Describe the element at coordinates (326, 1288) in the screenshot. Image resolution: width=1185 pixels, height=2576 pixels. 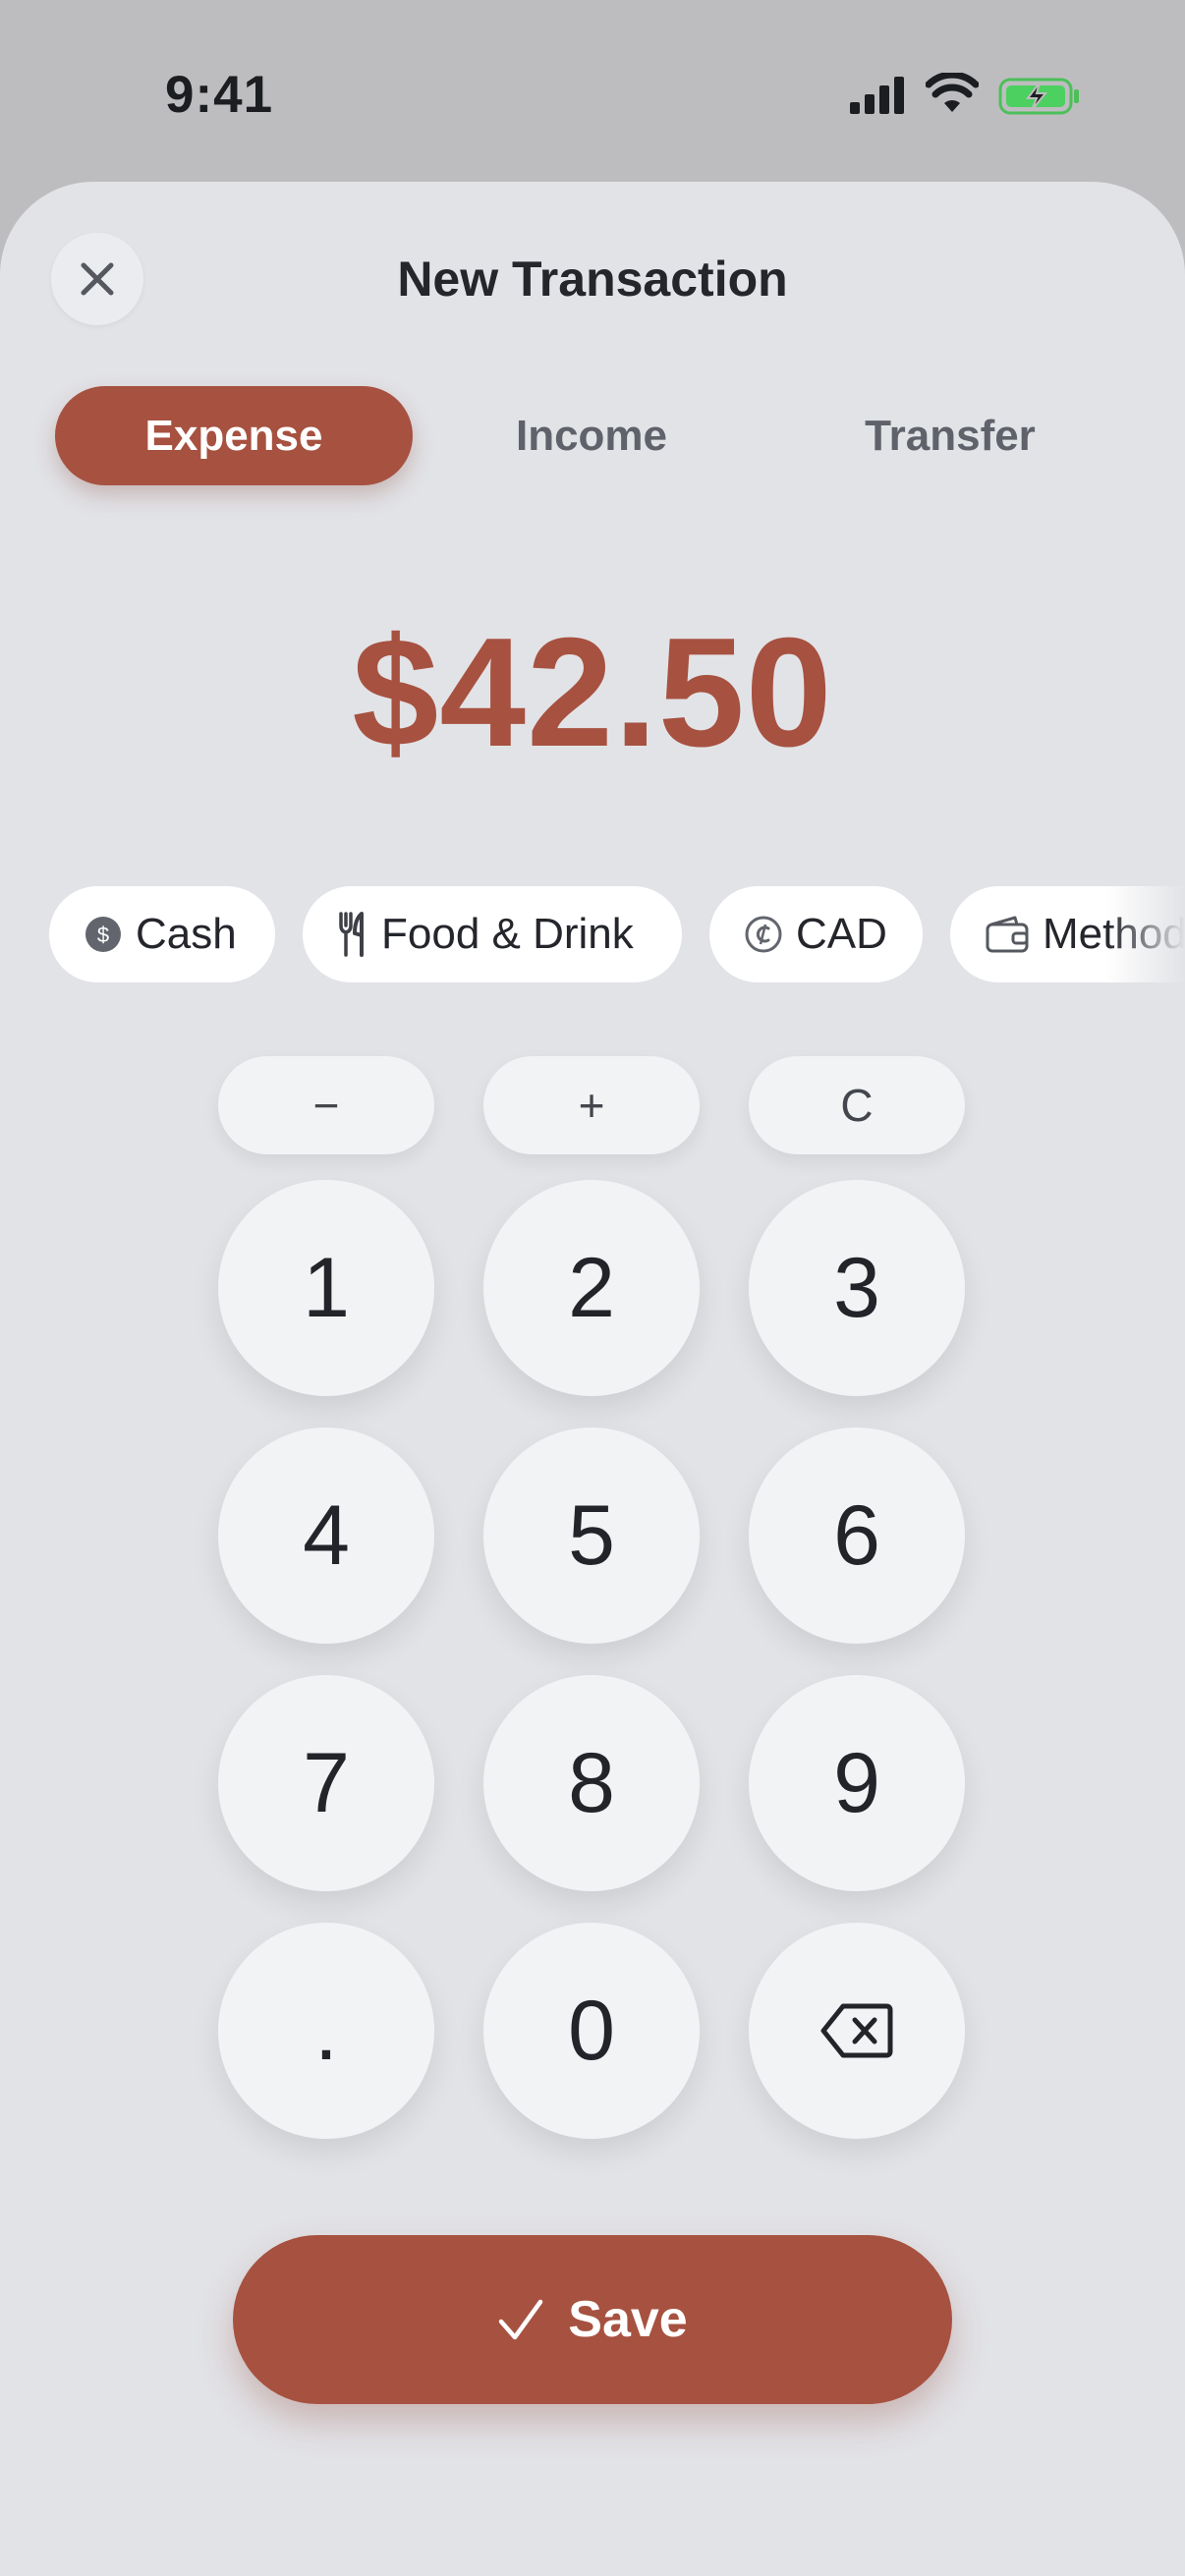
I see `key-1: 1` at that location.